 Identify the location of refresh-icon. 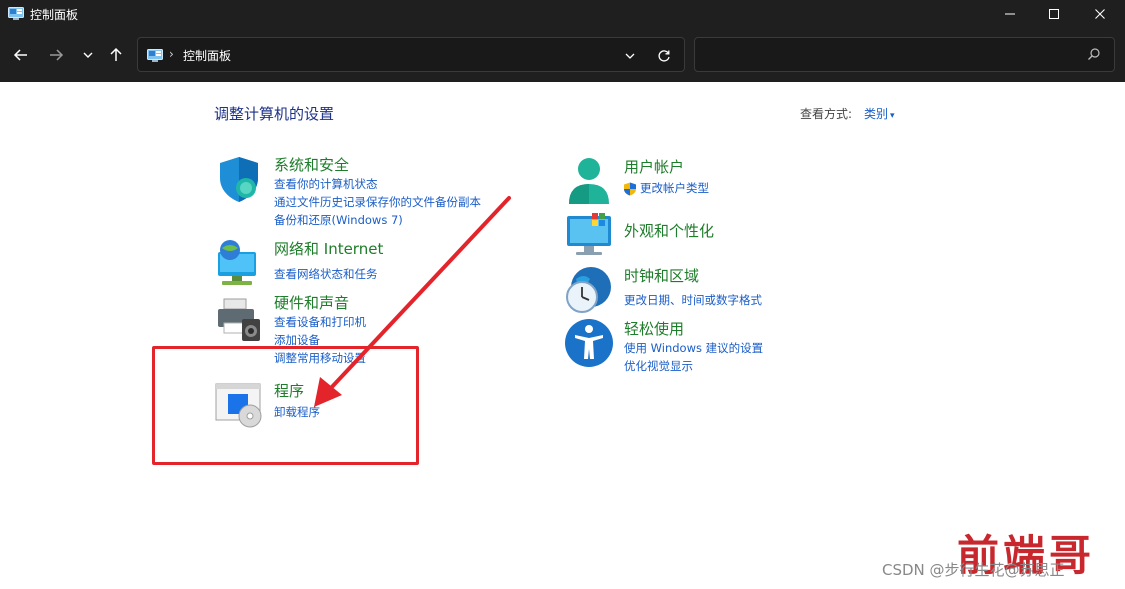
(664, 56).